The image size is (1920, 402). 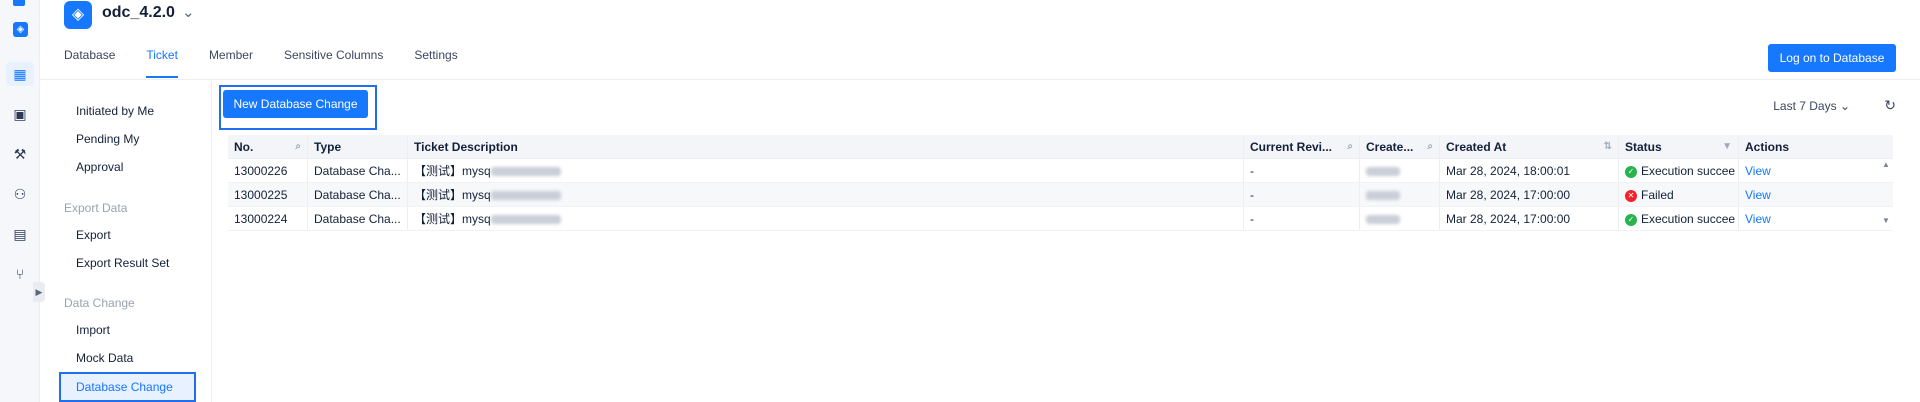 I want to click on filter-icon: ▼, so click(x=1727, y=146).